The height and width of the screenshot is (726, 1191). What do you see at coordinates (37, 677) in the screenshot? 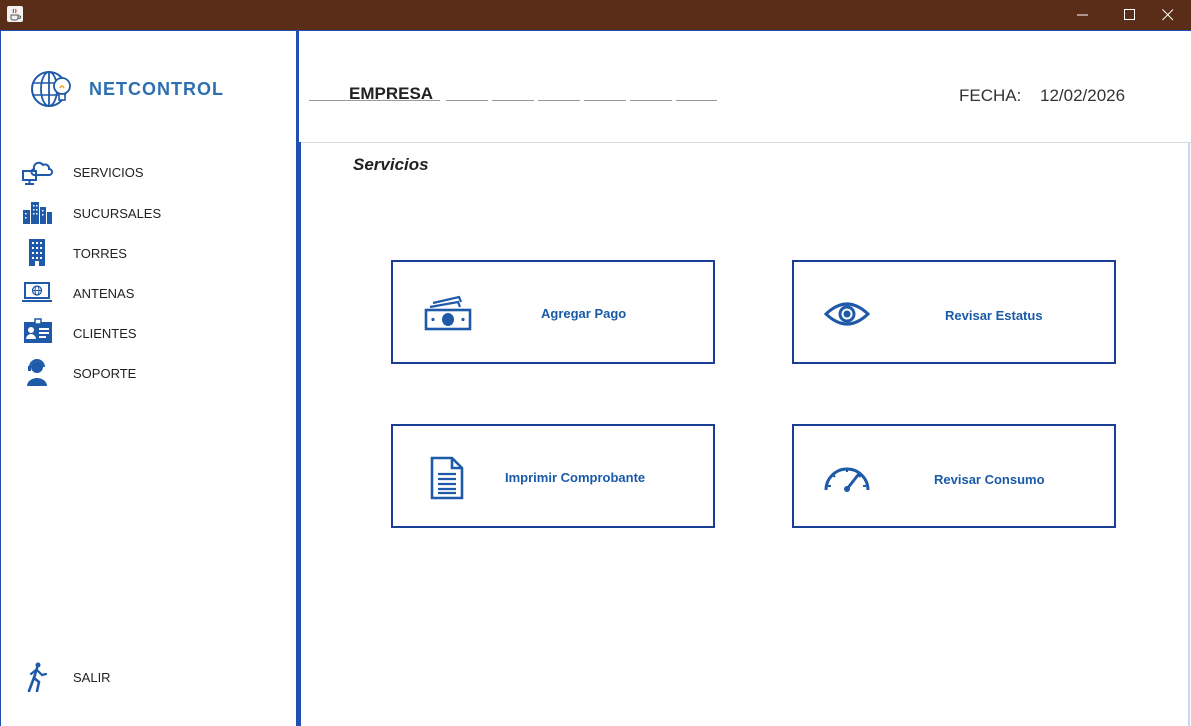
I see `walking-person-icon` at bounding box center [37, 677].